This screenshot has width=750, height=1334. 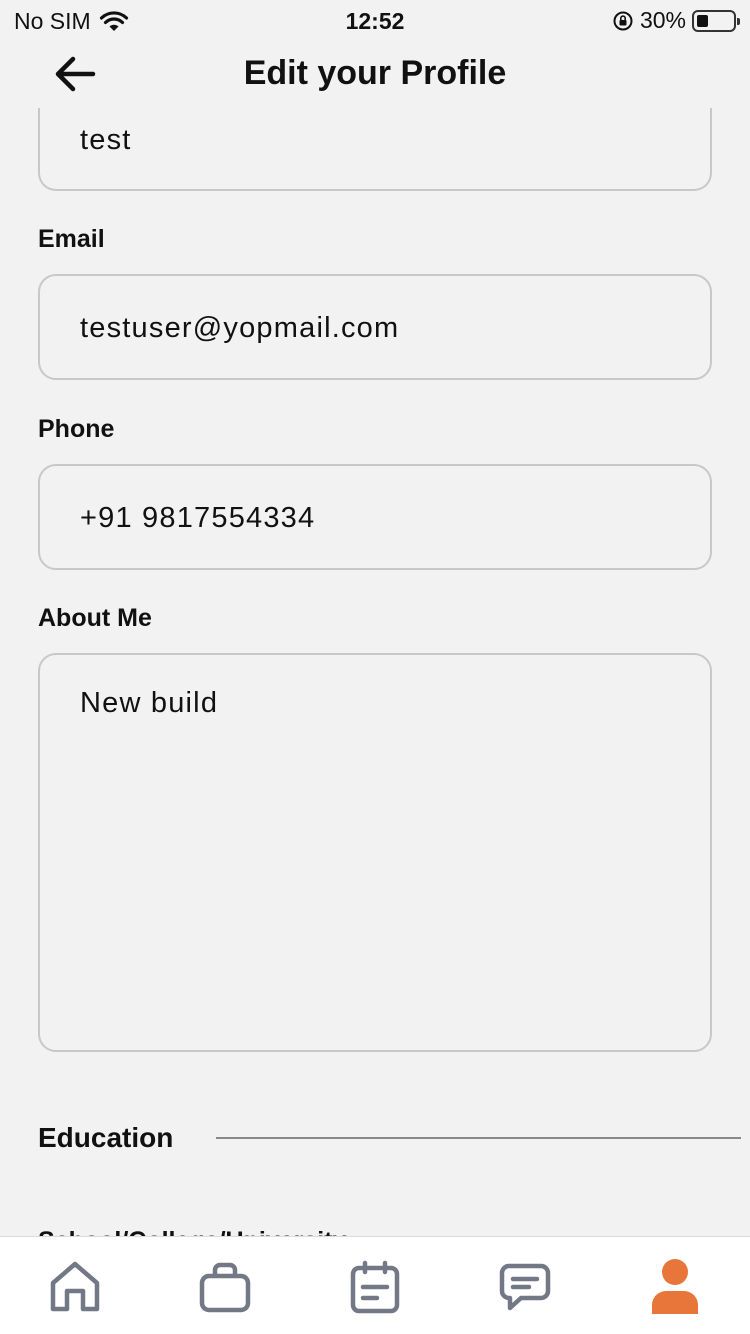 I want to click on home-icon, so click(x=75, y=1286).